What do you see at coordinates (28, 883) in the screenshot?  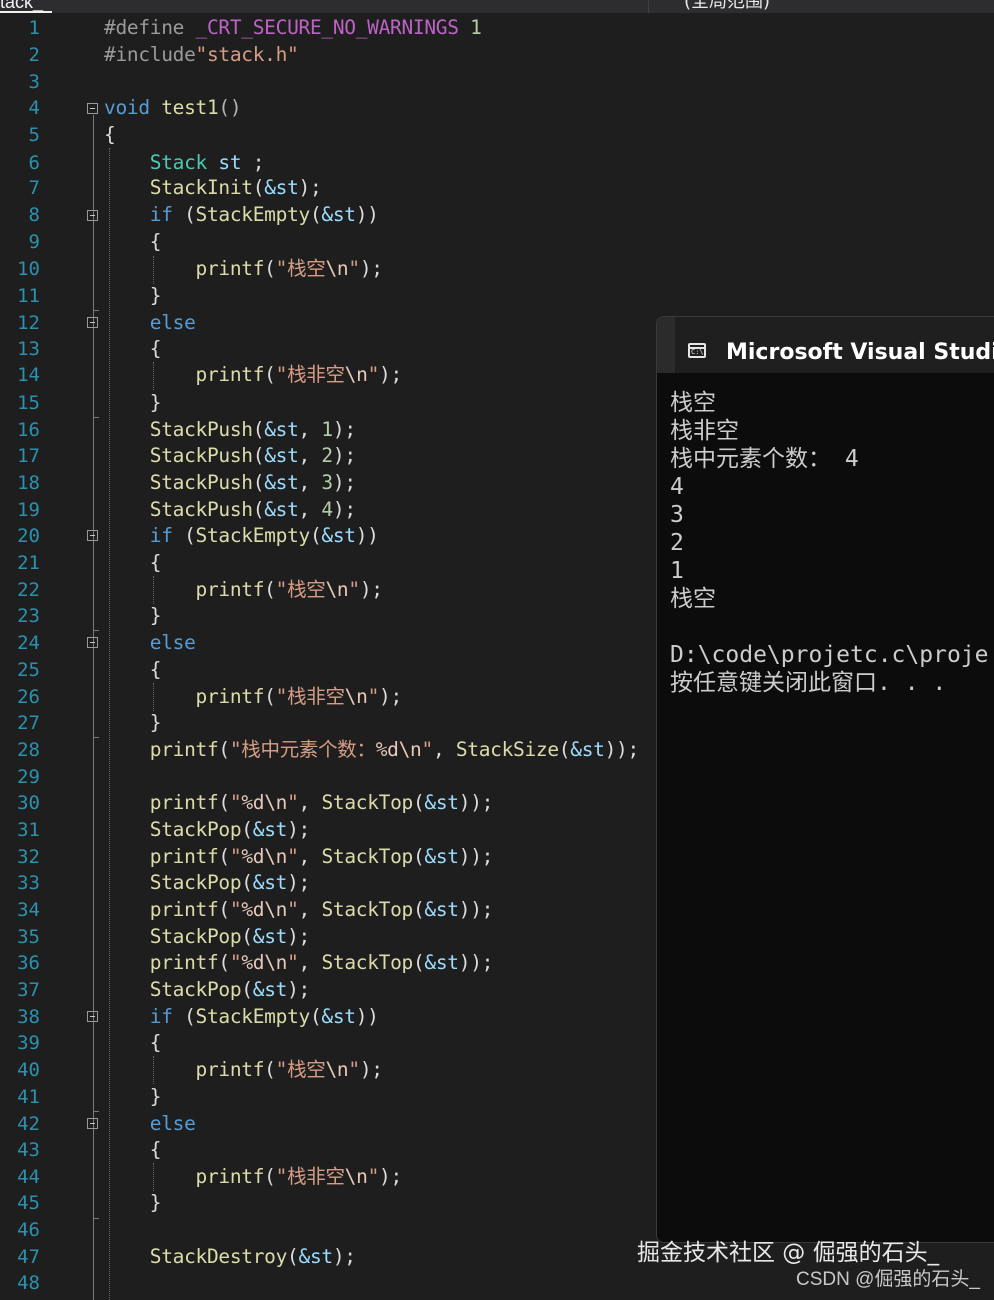 I see `line-number: 33` at bounding box center [28, 883].